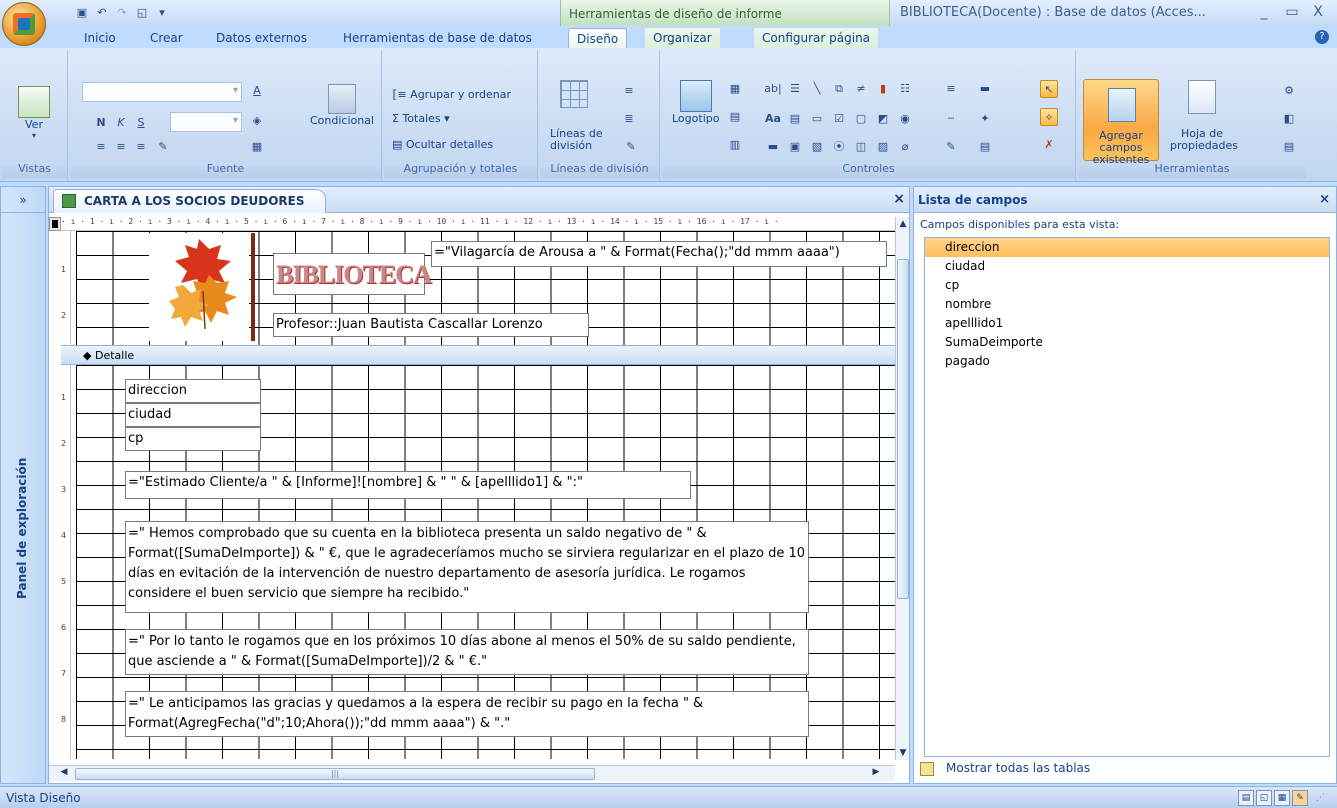  Describe the element at coordinates (121, 147) in the screenshot. I see `align-center-icon: ≡` at that location.